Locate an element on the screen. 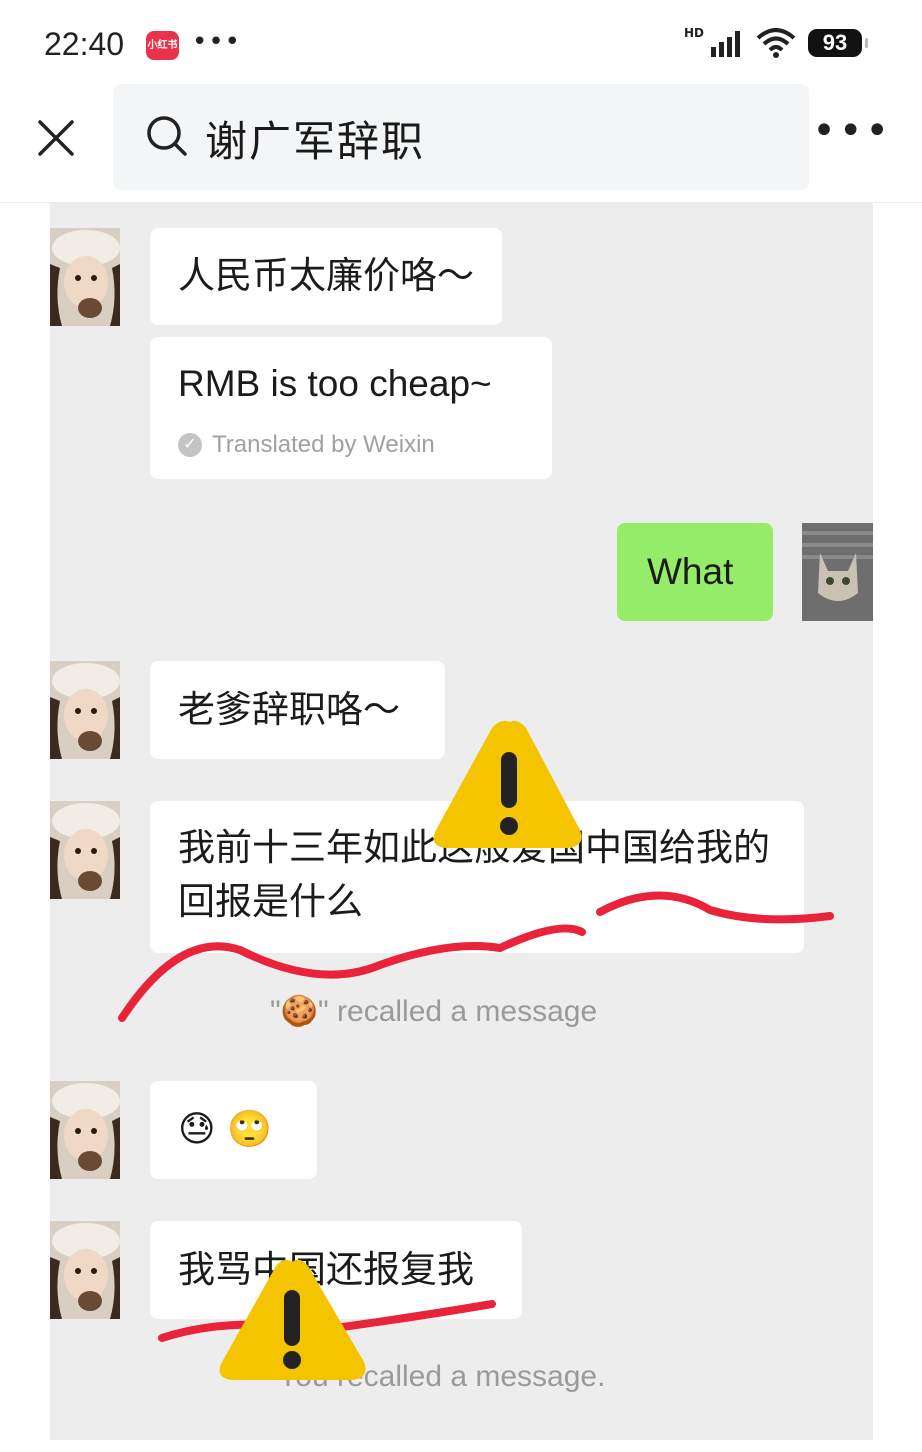  chat-bubble-received: 老爹辞职咯～ is located at coordinates (297, 710).